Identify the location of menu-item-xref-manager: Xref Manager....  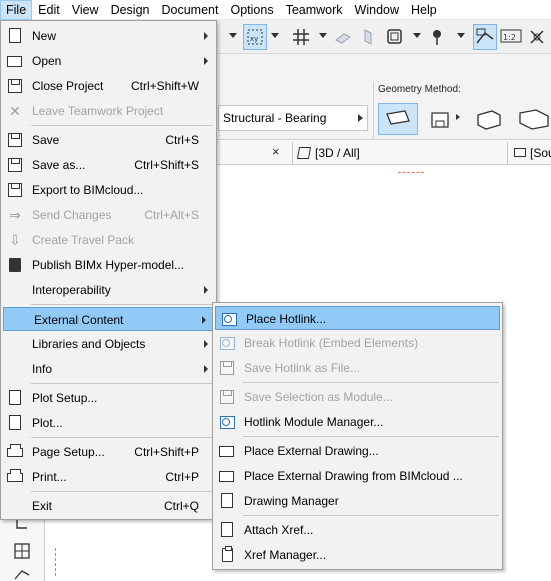
(357, 555).